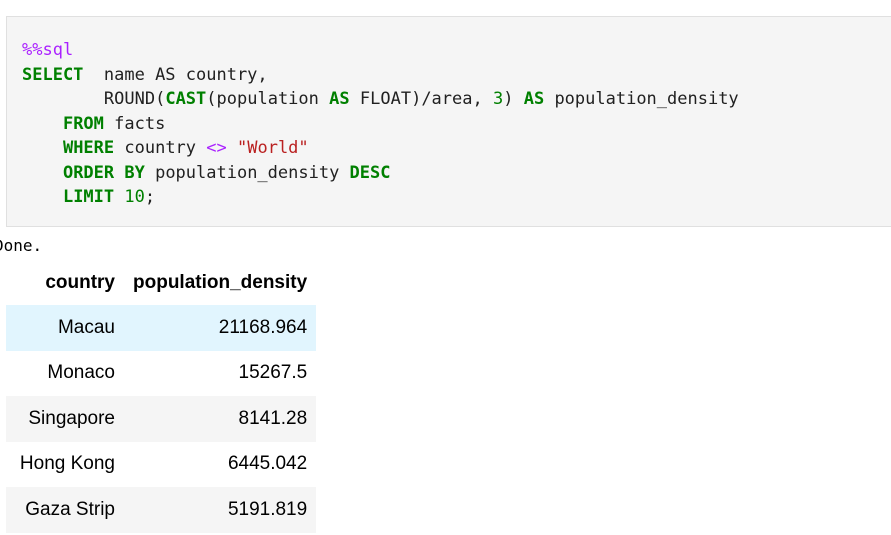 This screenshot has height=535, width=891. I want to click on keyword-from: FROM, so click(83, 123).